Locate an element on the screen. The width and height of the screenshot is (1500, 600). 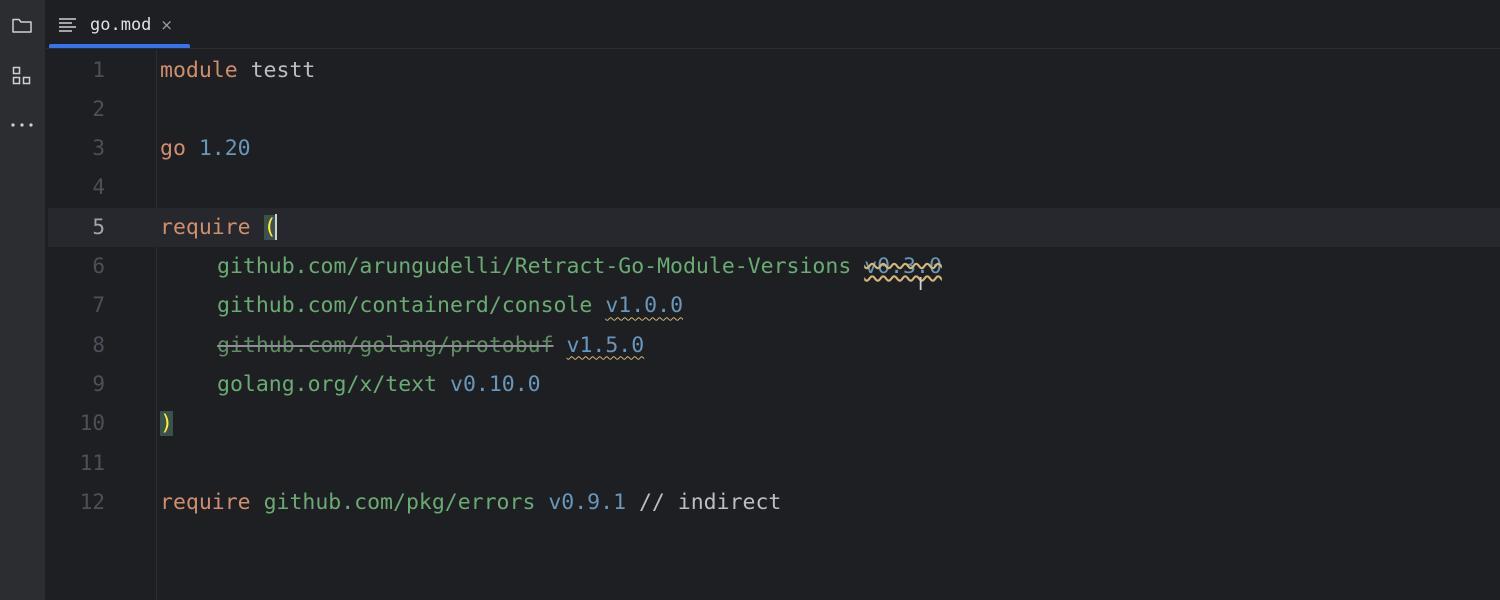
project-tool-button is located at coordinates (22, 25).